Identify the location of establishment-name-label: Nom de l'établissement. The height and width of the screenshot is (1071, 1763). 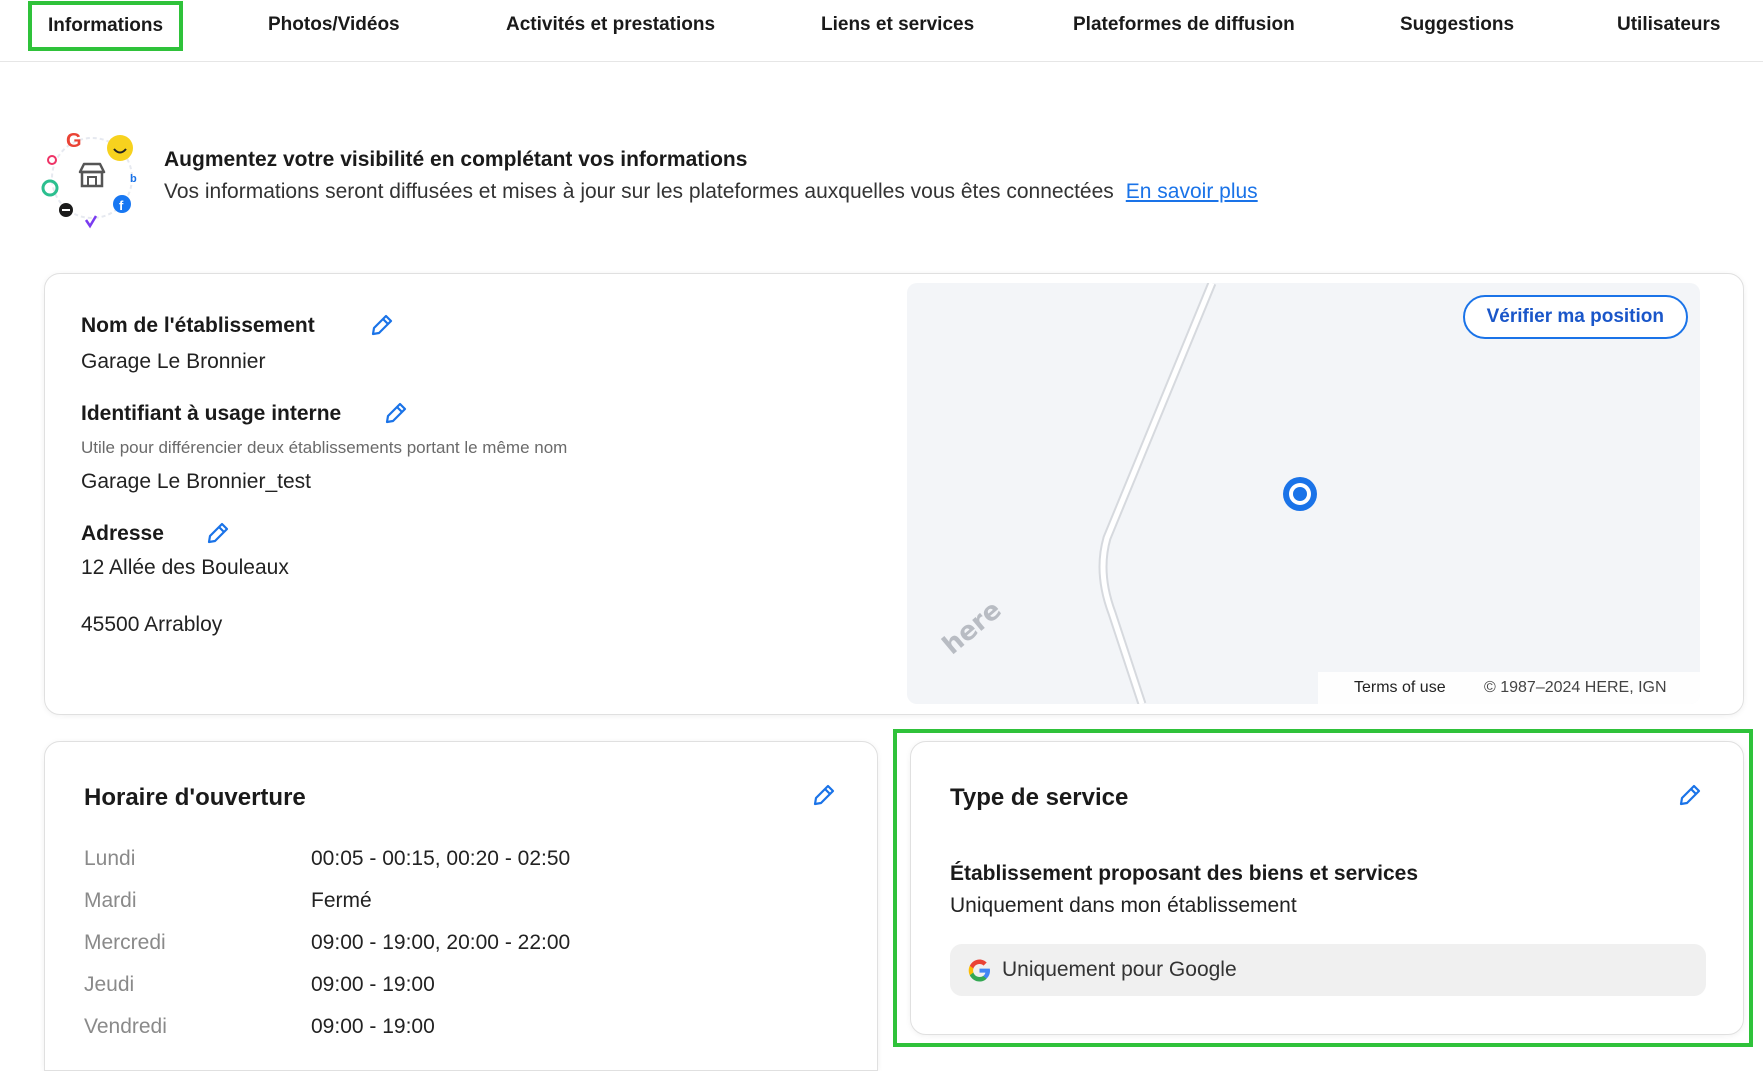
(198, 325).